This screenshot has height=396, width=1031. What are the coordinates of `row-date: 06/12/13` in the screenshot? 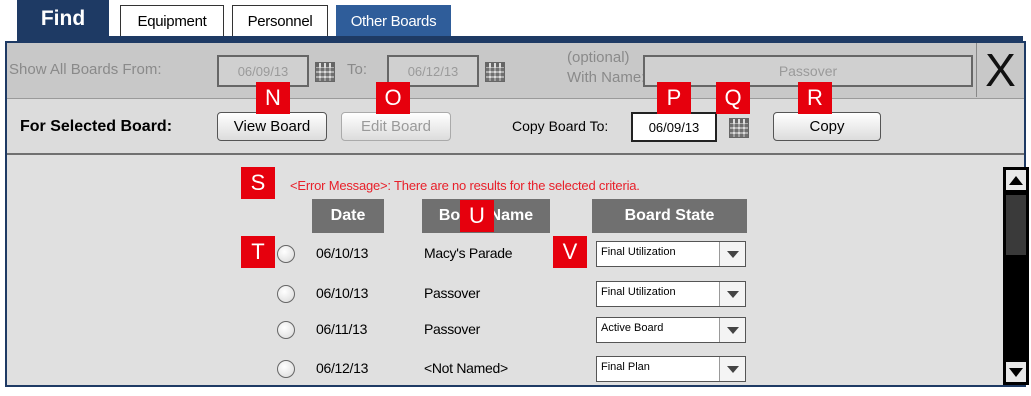 It's located at (342, 368).